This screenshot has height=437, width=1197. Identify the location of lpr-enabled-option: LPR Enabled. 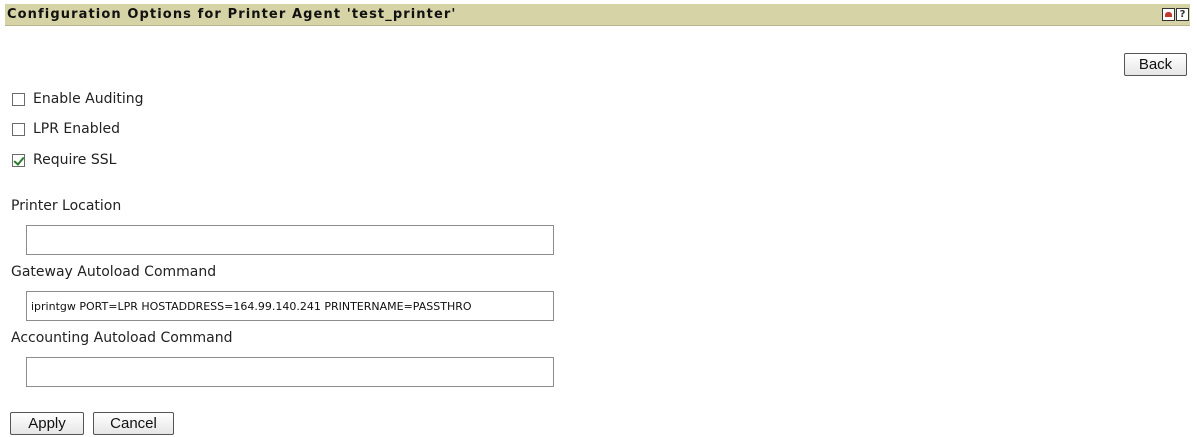
(66, 129).